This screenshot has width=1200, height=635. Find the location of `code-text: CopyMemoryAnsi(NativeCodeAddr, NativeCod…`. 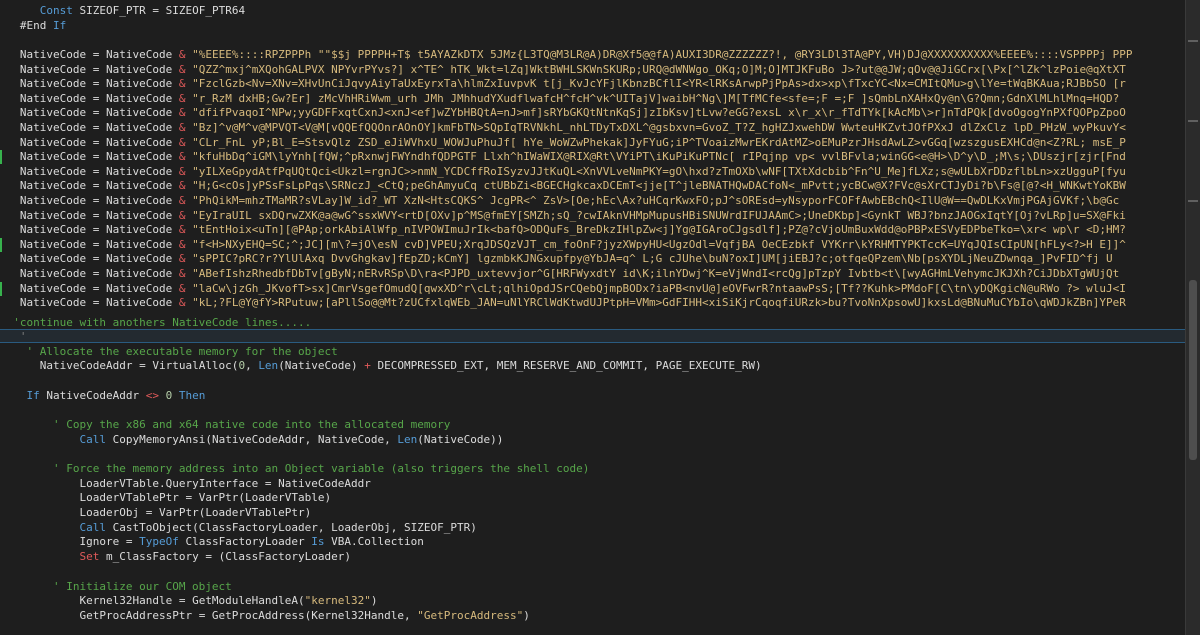

code-text: CopyMemoryAnsi(NativeCodeAddr, NativeCod… is located at coordinates (251, 439).